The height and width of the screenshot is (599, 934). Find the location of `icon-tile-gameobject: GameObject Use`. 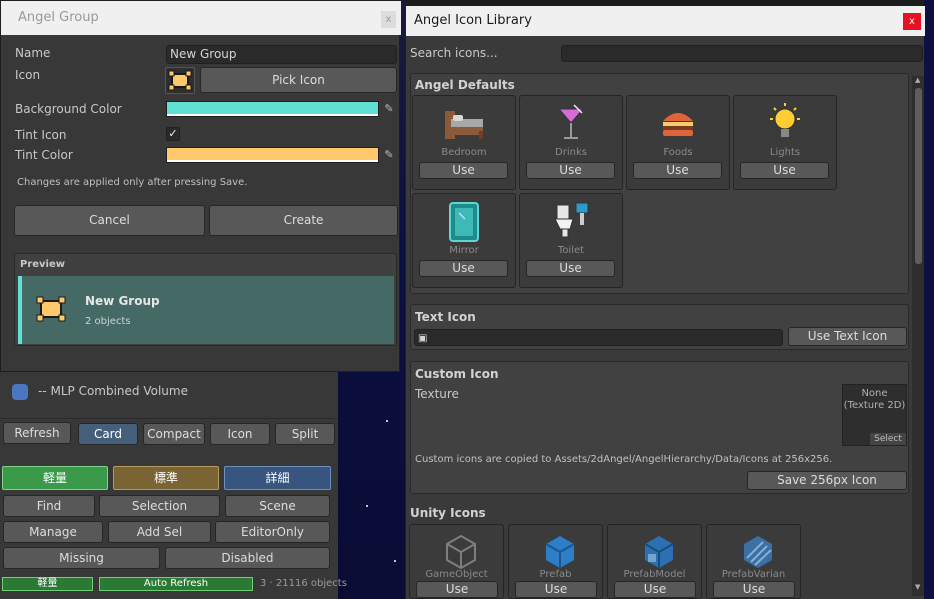

icon-tile-gameobject: GameObject Use is located at coordinates (456, 561).